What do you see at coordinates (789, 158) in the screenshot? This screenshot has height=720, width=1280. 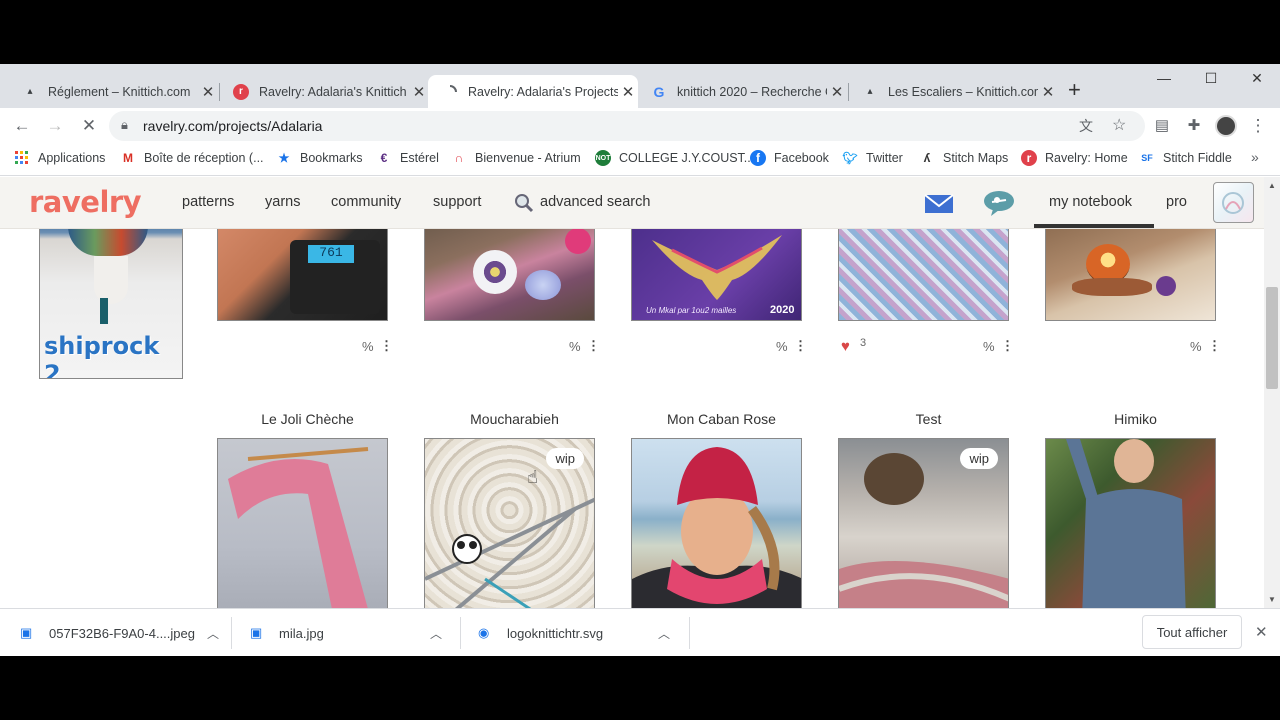 I see `bookmark-facebook: f Facebook` at bounding box center [789, 158].